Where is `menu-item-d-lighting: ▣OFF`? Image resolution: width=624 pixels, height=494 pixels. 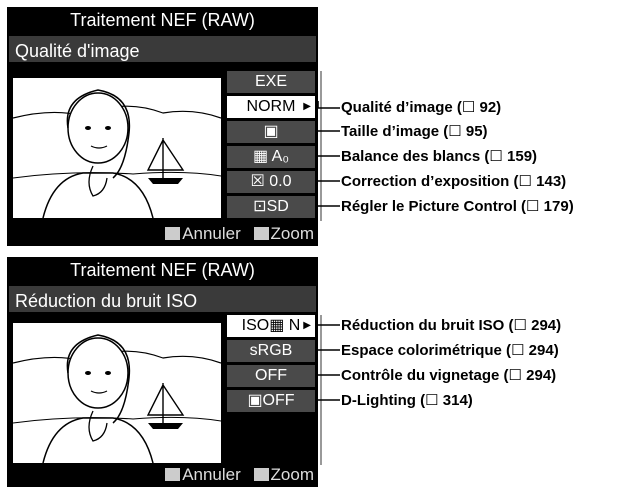
menu-item-d-lighting: ▣OFF is located at coordinates (271, 401).